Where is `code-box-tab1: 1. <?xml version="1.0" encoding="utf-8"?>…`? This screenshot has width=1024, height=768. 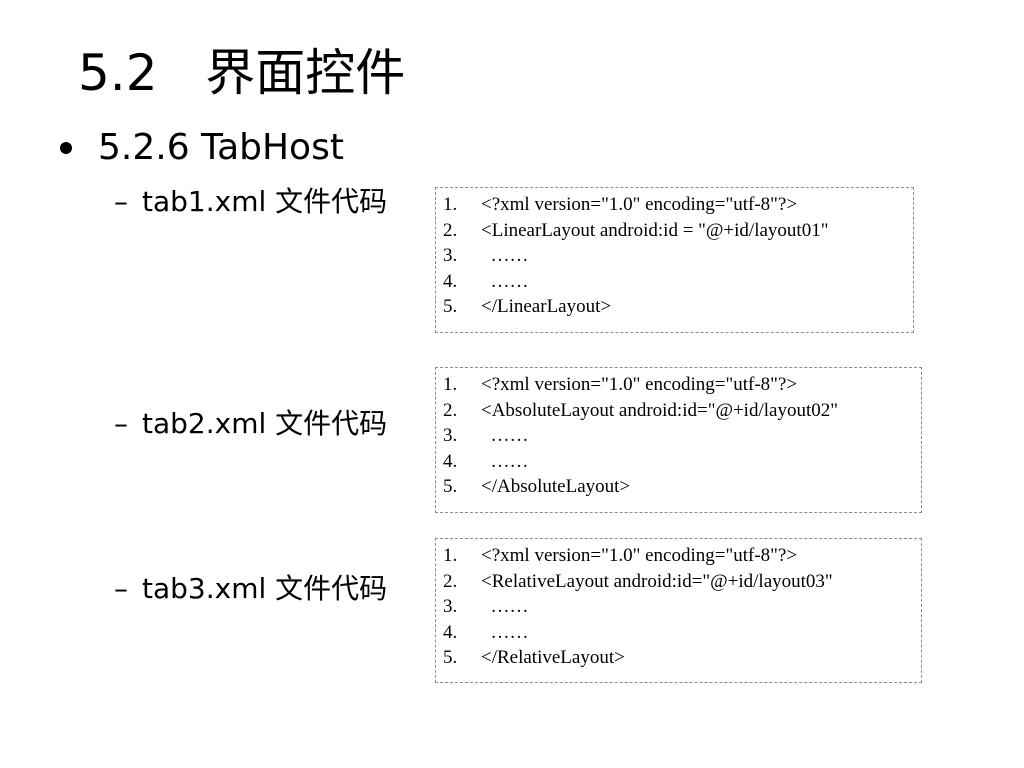
code-box-tab1: 1. <?xml version="1.0" encoding="utf-8"?>… is located at coordinates (674, 260).